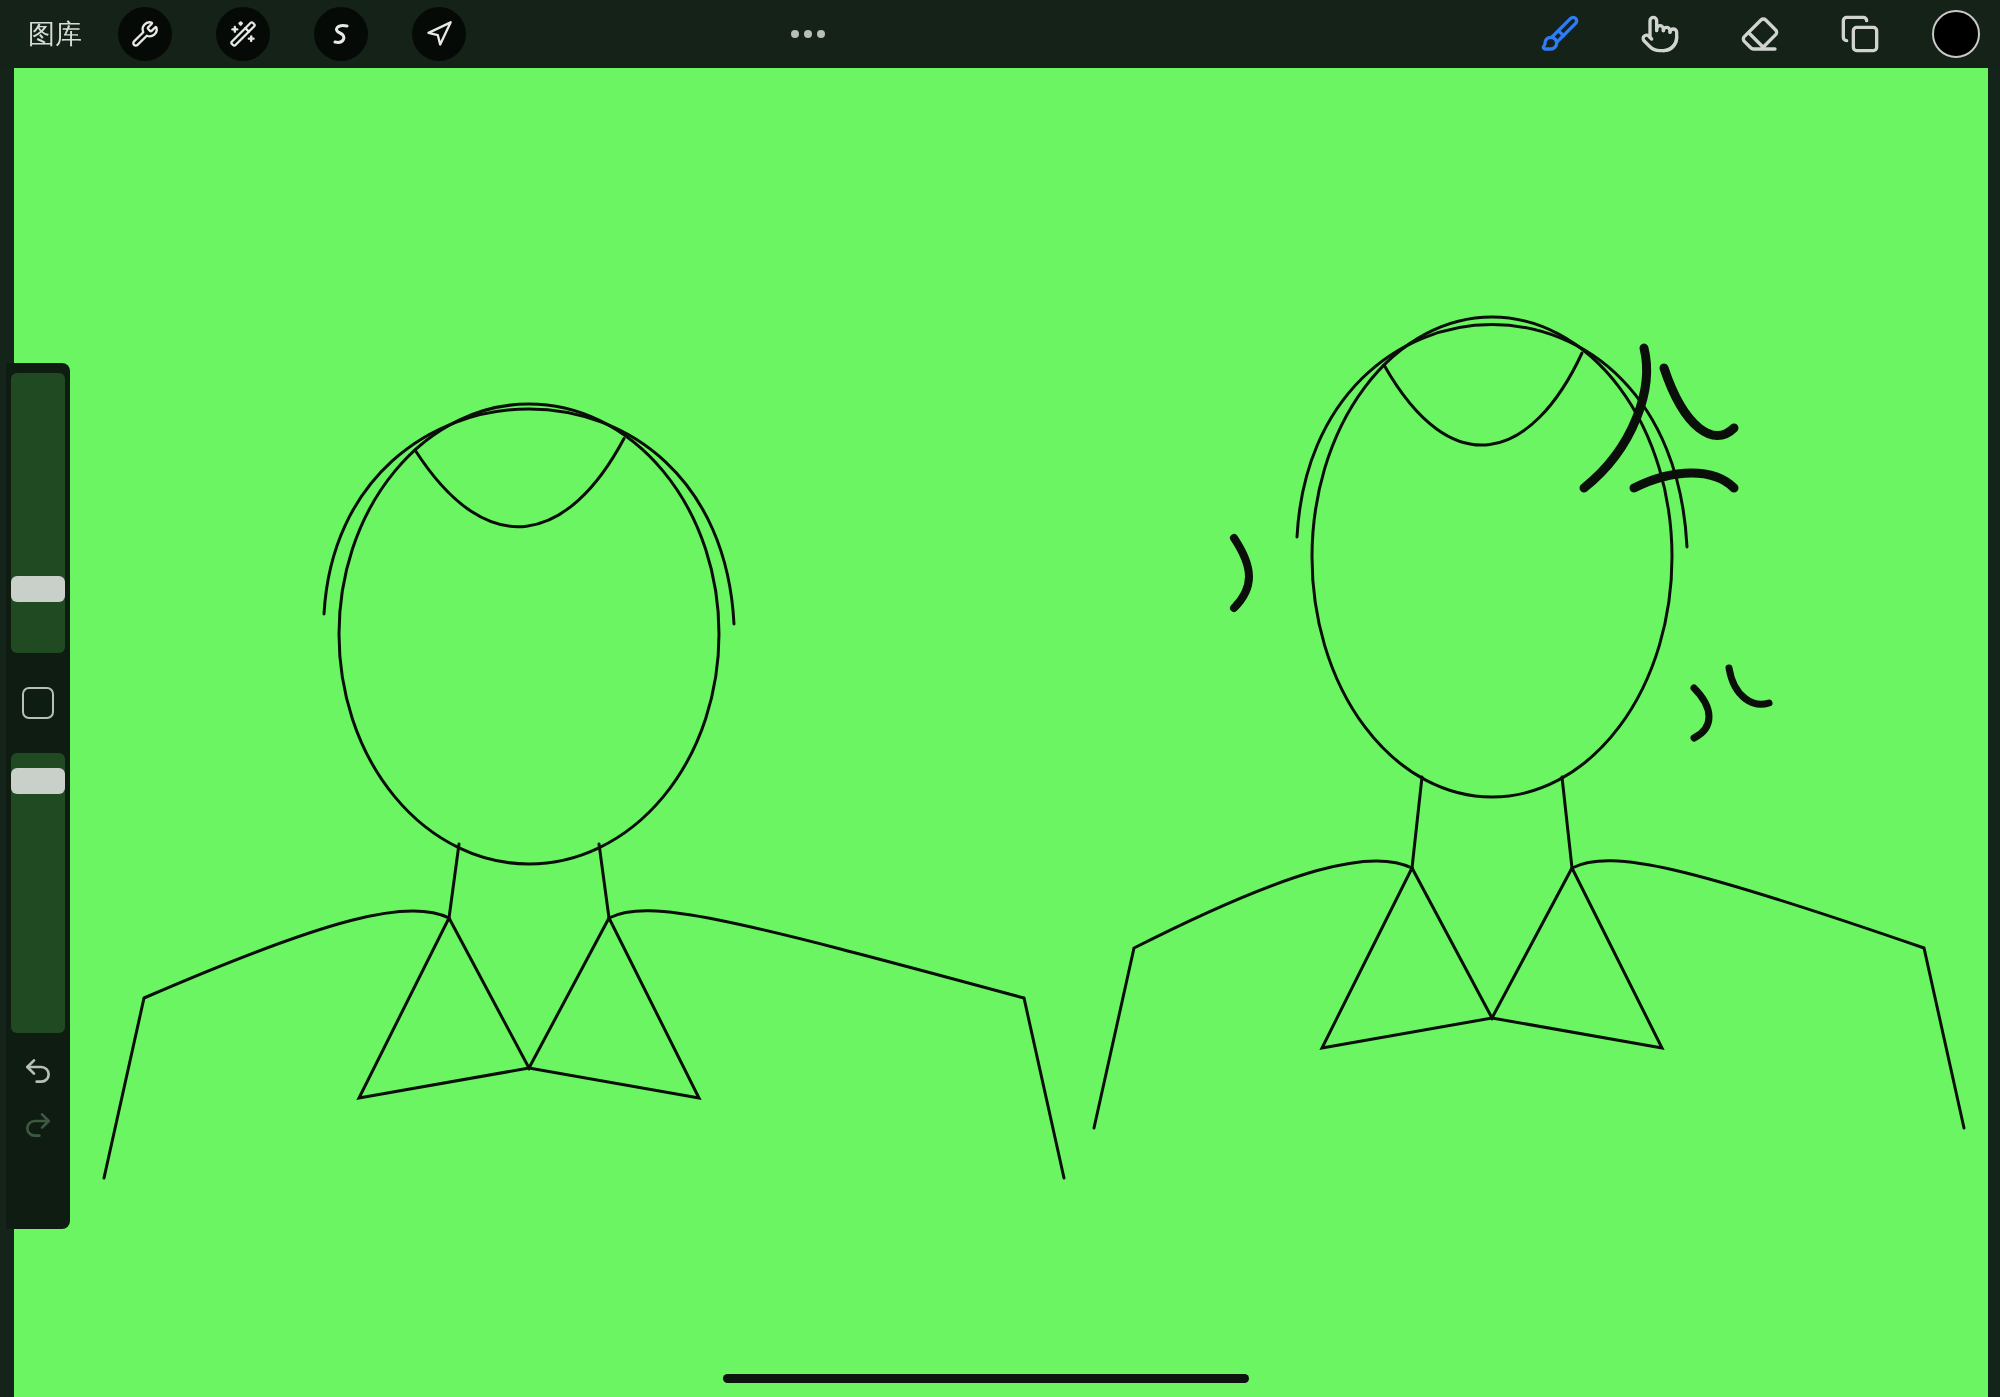 This screenshot has height=1397, width=2000. Describe the element at coordinates (38, 703) in the screenshot. I see `modify-button` at that location.